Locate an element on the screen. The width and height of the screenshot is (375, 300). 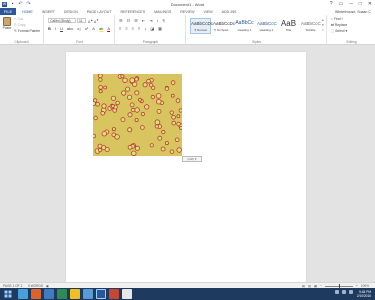
tab-design: DESIGN is located at coordinates (71, 12).